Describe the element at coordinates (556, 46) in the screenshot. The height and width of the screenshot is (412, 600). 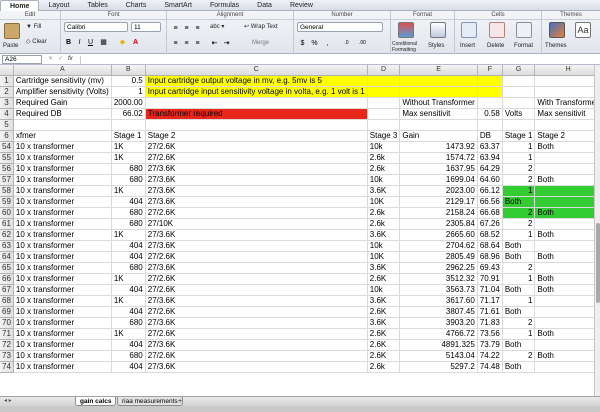
I see `themes-label: Themes` at that location.